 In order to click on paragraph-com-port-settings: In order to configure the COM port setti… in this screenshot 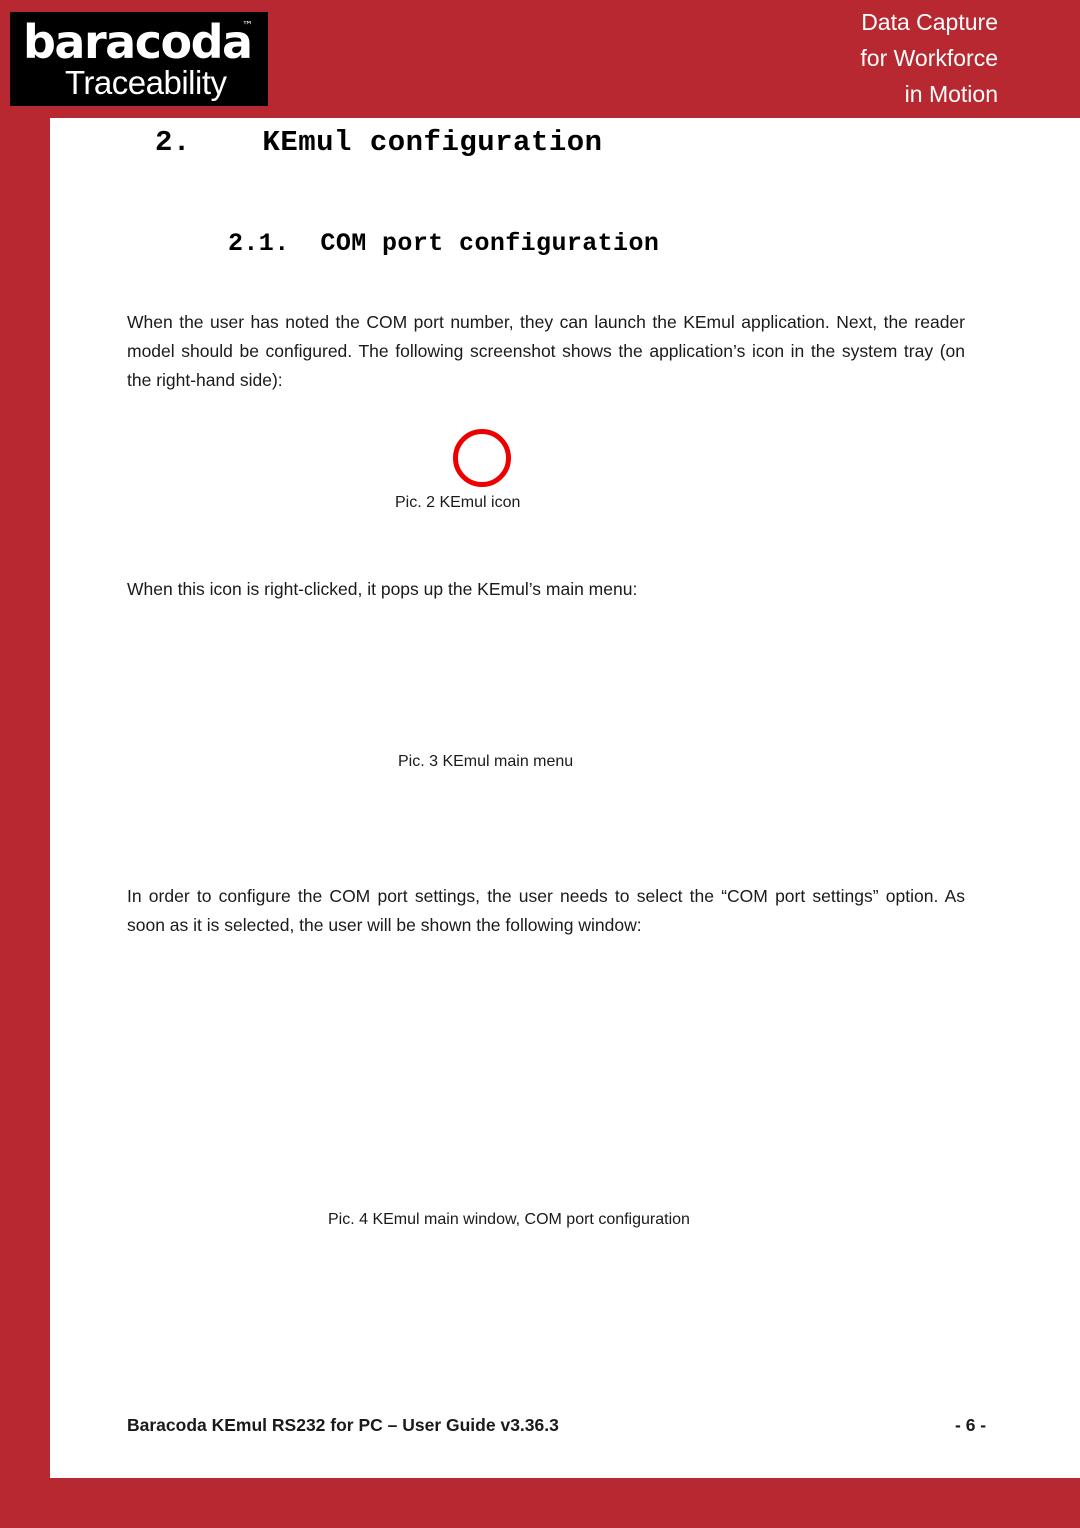, I will do `click(546, 910)`.